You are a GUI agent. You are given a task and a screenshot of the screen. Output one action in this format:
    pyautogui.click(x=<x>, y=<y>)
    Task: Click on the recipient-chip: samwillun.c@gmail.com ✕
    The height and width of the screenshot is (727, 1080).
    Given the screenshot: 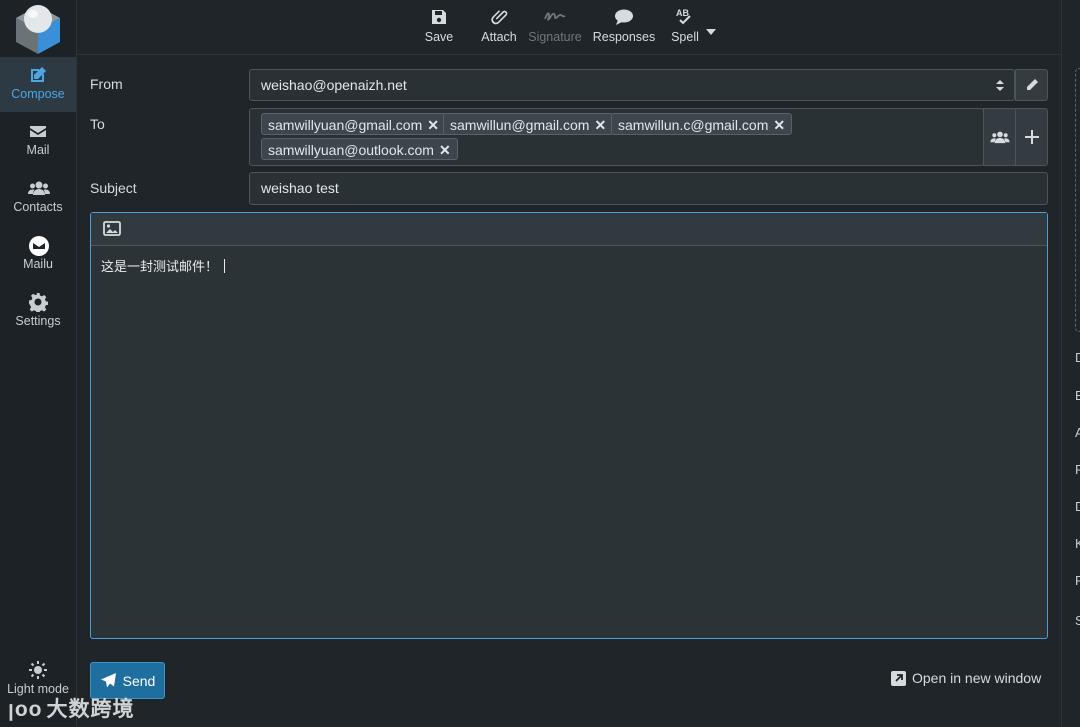 What is the action you would take?
    pyautogui.click(x=702, y=124)
    